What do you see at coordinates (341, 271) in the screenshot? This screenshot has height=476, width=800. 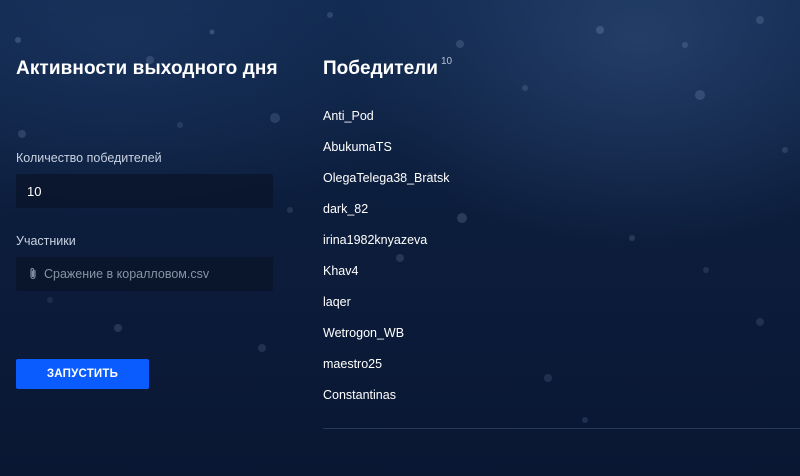 I see `winner-item: Khav4` at bounding box center [341, 271].